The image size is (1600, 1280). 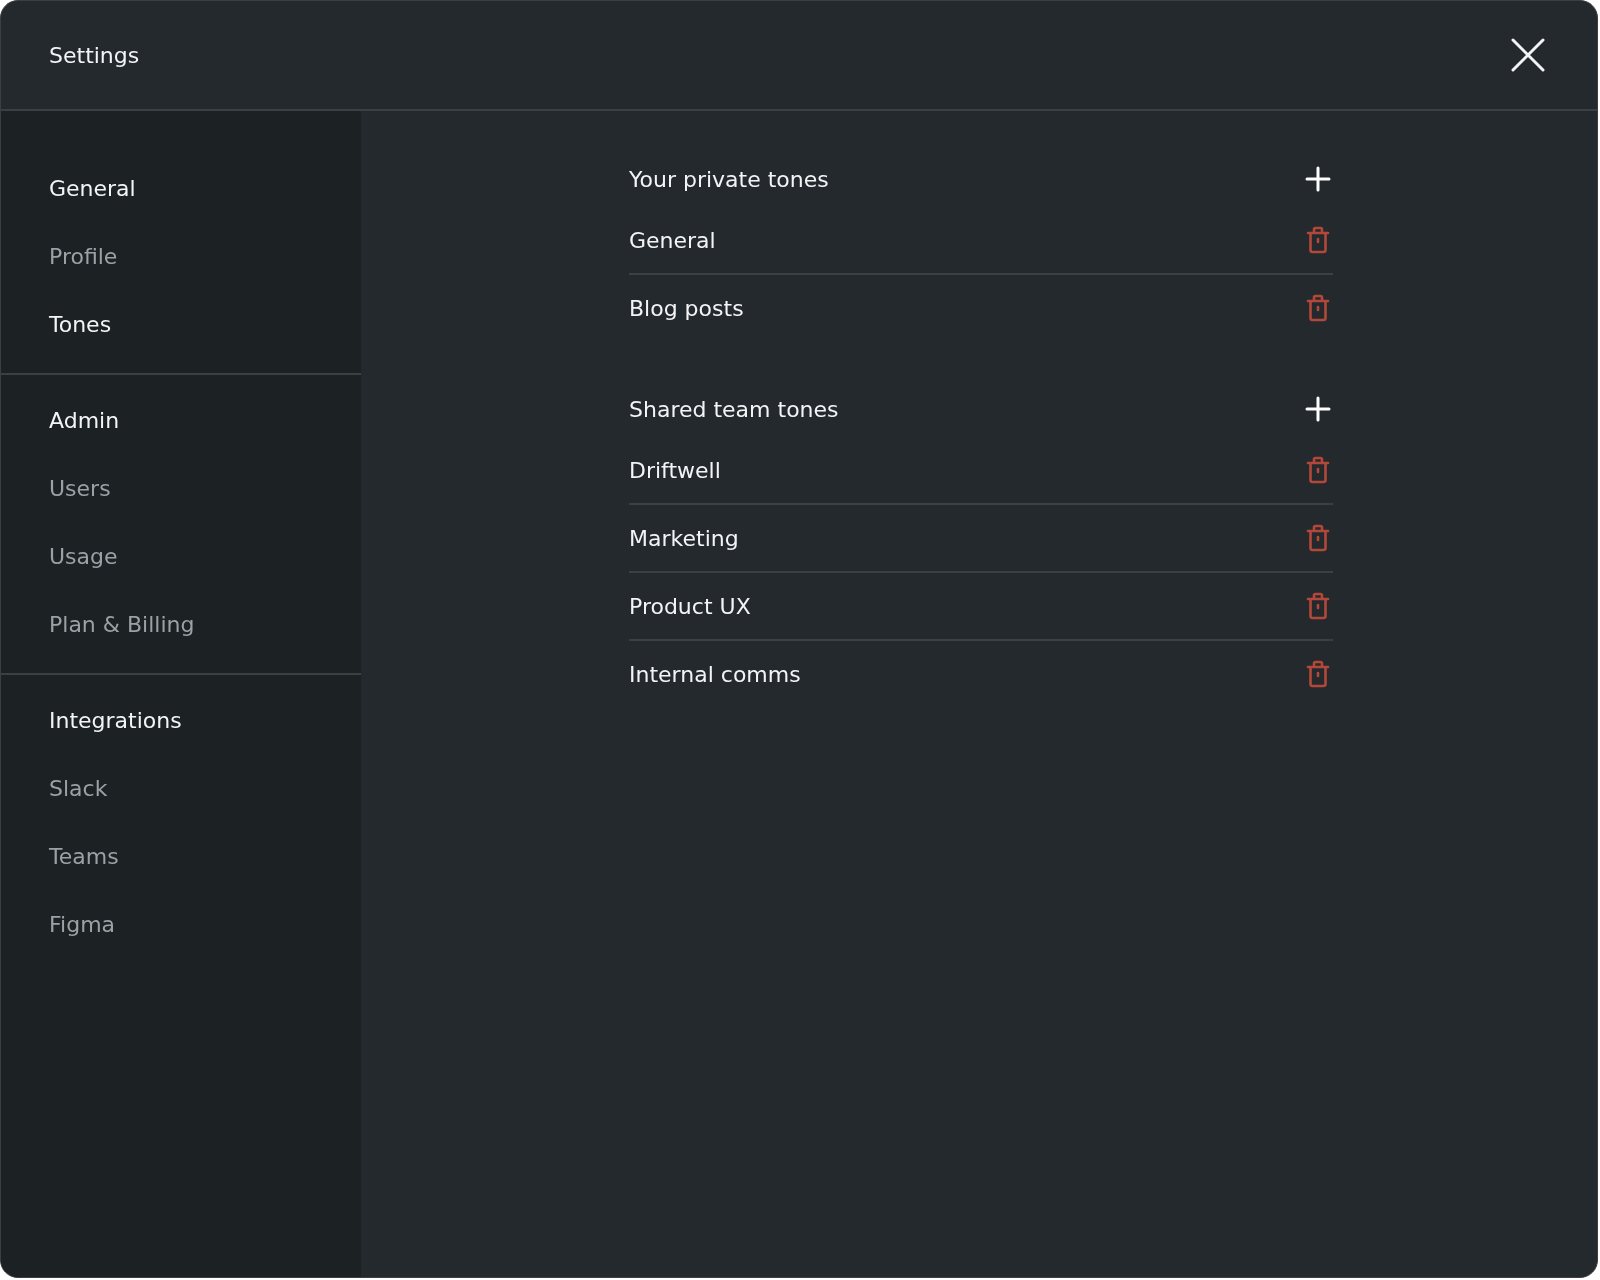 I want to click on sidebar-section-header: Integrations, so click(x=115, y=721).